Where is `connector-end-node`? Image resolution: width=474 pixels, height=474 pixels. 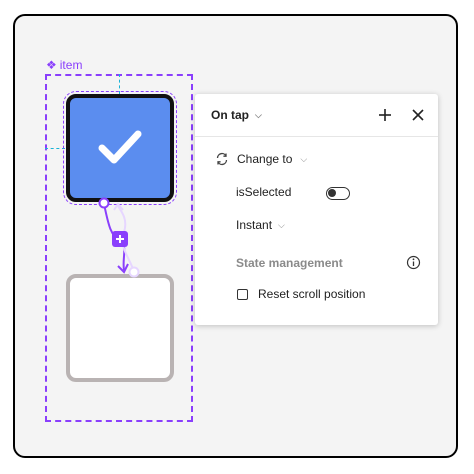
connector-end-node is located at coordinates (134, 272).